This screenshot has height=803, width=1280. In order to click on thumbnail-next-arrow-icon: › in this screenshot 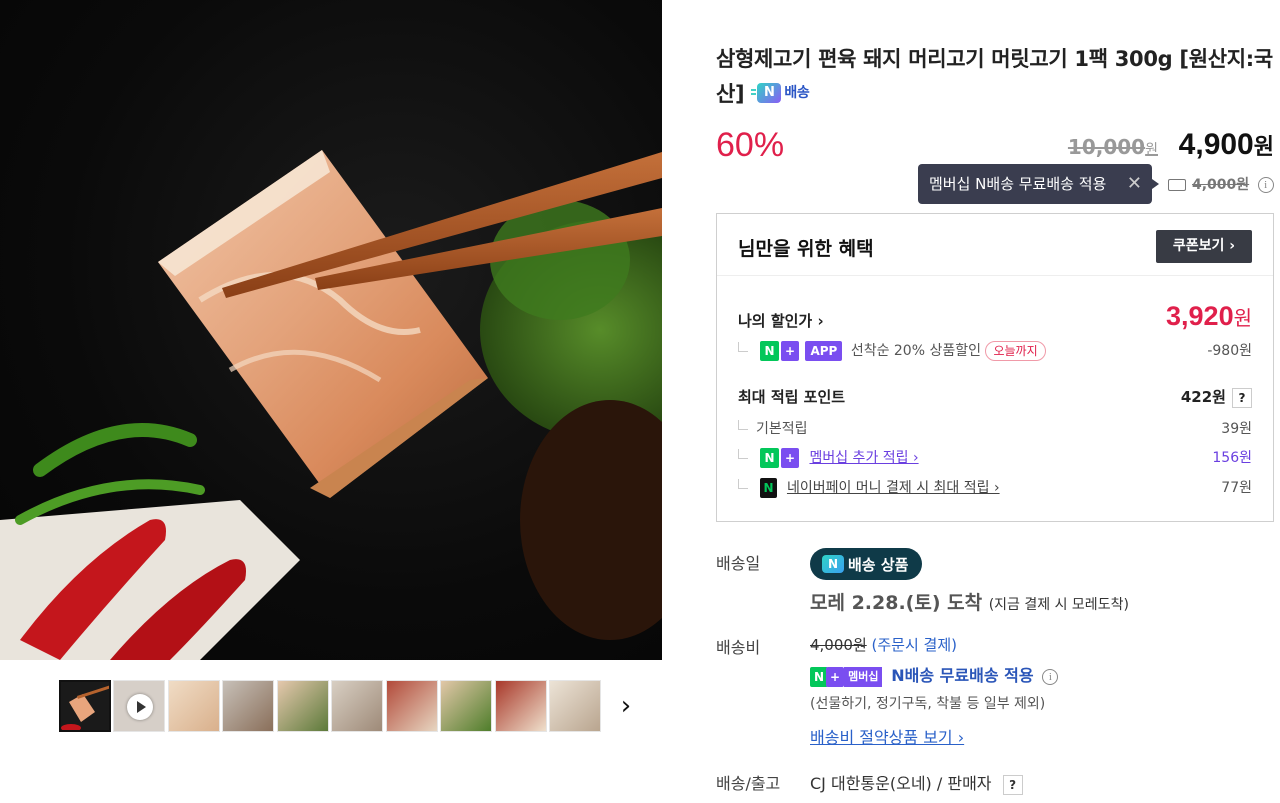, I will do `click(626, 706)`.